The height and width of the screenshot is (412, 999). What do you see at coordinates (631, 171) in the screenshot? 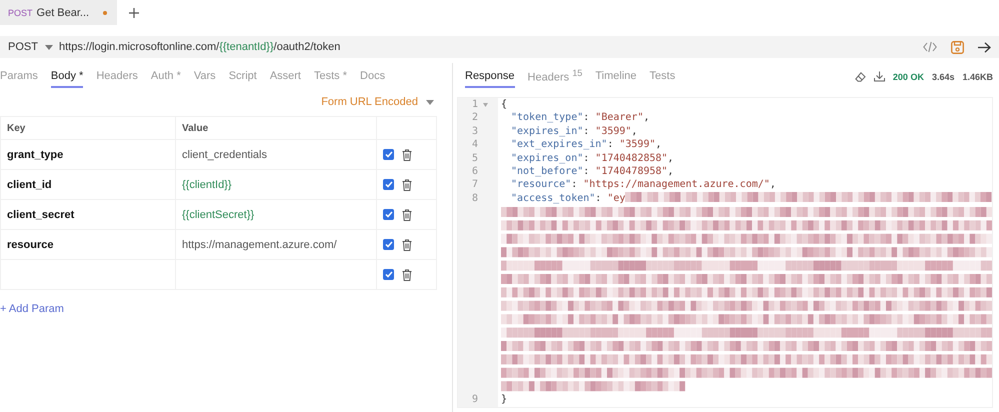
I see `json-string: "1740478958"` at bounding box center [631, 171].